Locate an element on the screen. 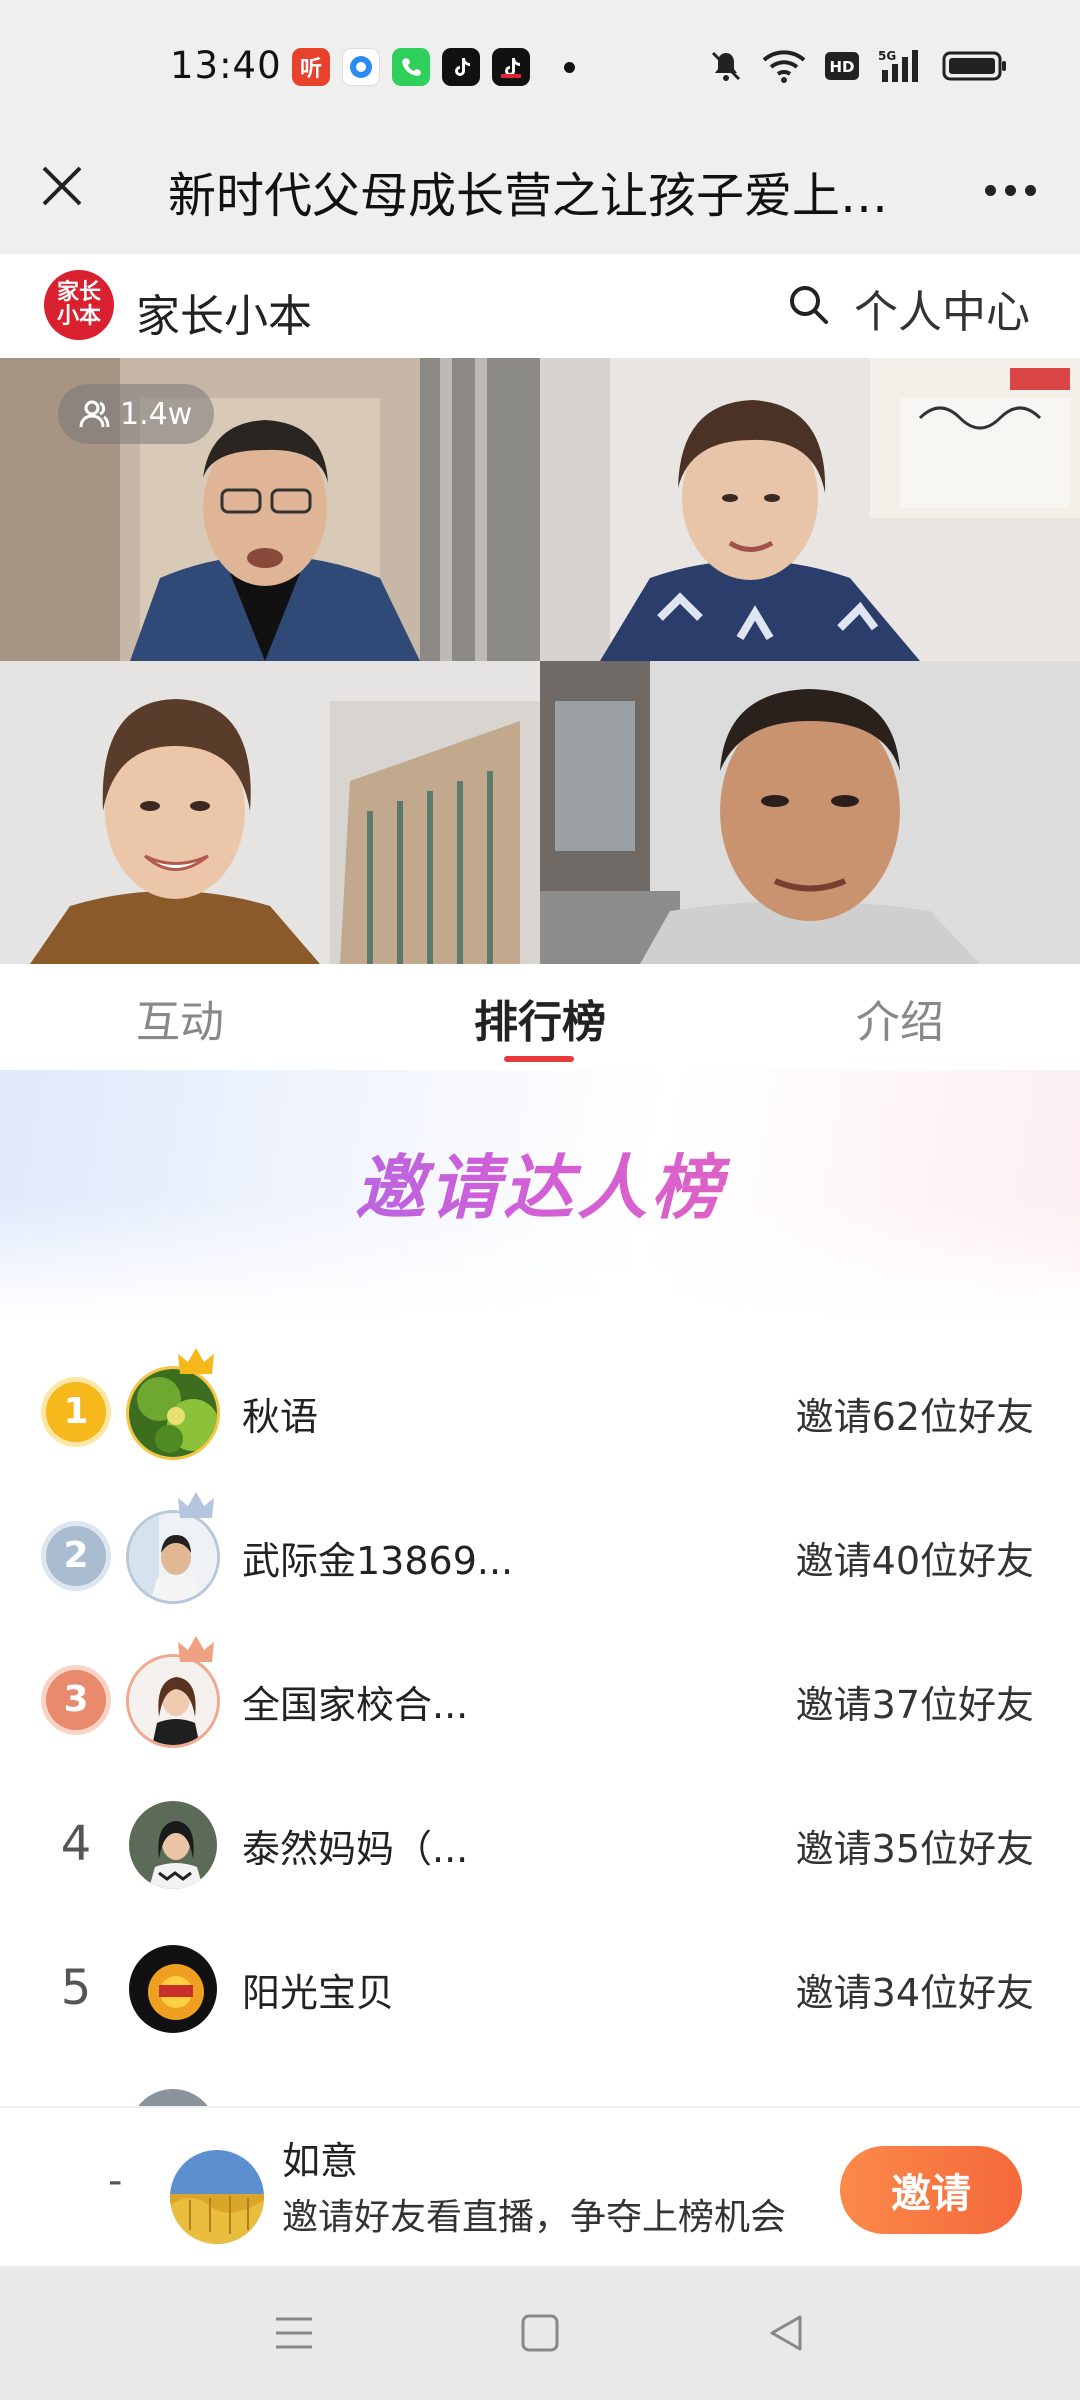 The width and height of the screenshot is (1080, 2400). menu-icon is located at coordinates (294, 2333).